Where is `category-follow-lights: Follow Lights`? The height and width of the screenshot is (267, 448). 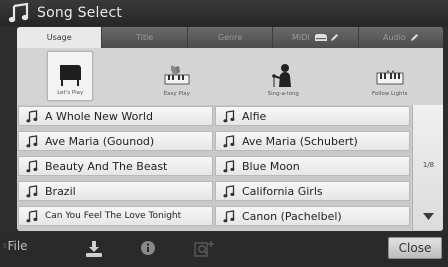
category-follow-lights: Follow Lights is located at coordinates (390, 76).